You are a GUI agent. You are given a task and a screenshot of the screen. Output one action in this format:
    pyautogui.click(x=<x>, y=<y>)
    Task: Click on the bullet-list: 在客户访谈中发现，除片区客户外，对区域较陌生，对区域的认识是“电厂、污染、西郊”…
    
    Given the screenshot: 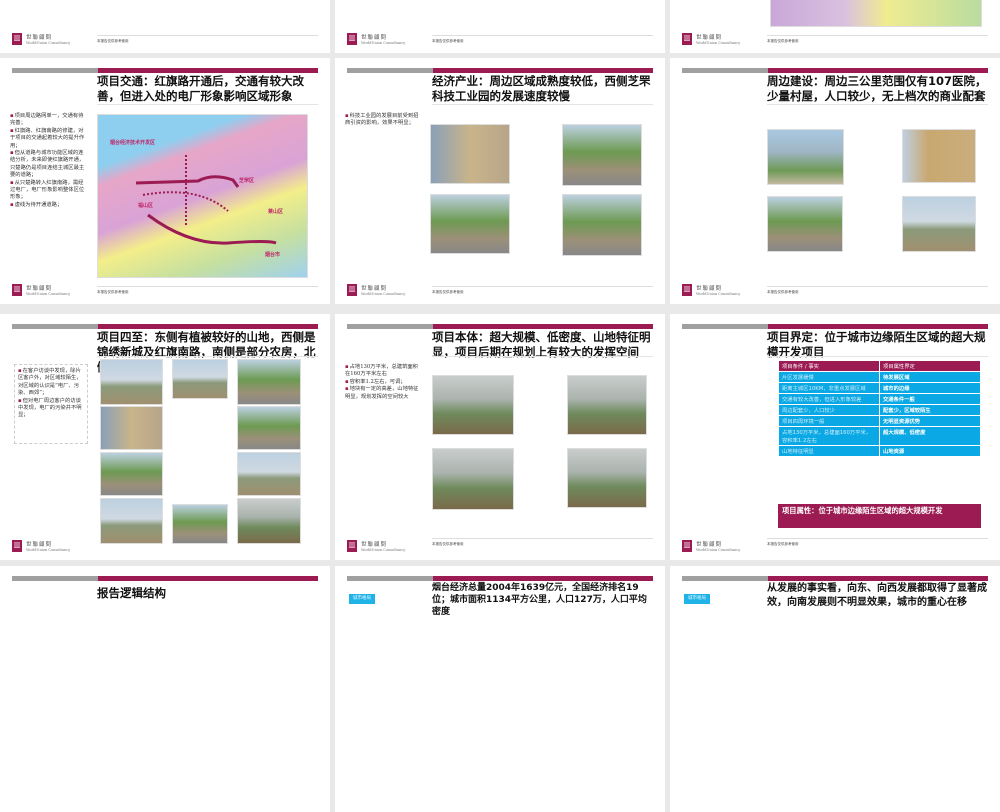 What is the action you would take?
    pyautogui.click(x=51, y=404)
    